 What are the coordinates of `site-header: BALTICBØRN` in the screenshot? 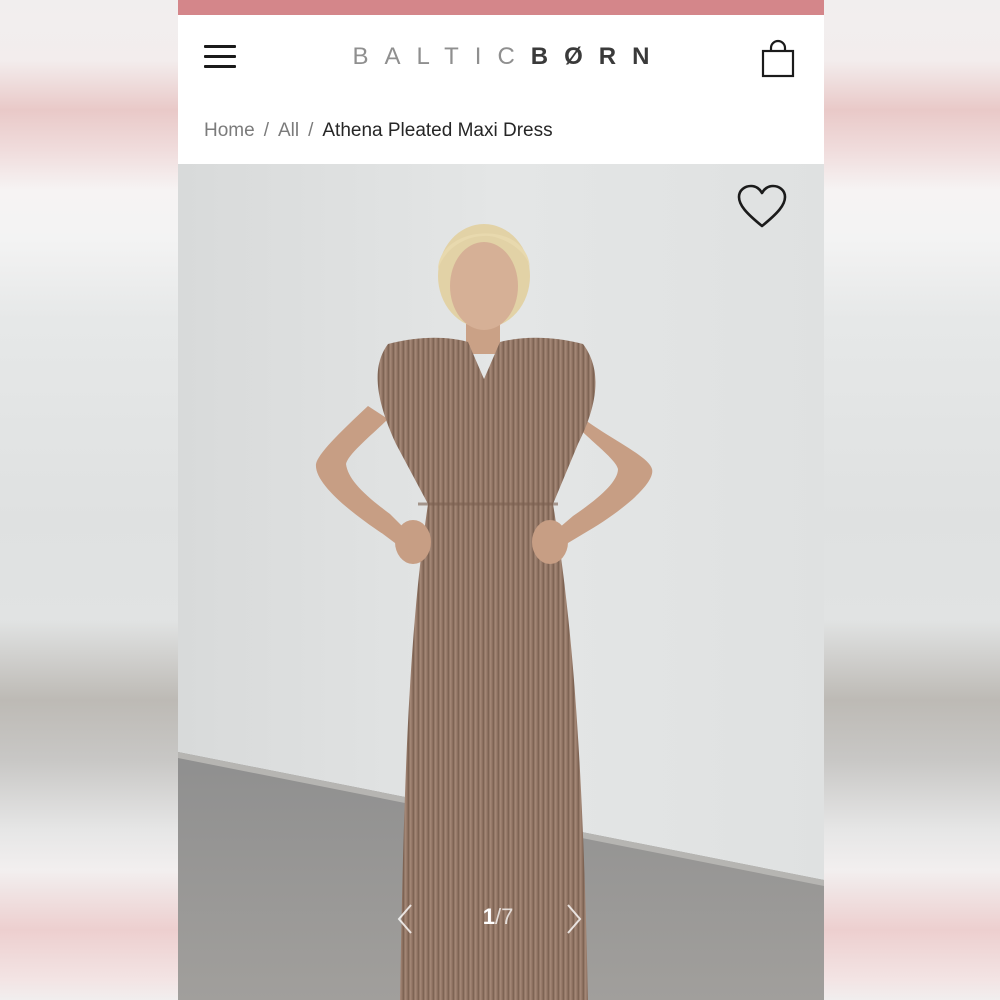 It's located at (501, 59).